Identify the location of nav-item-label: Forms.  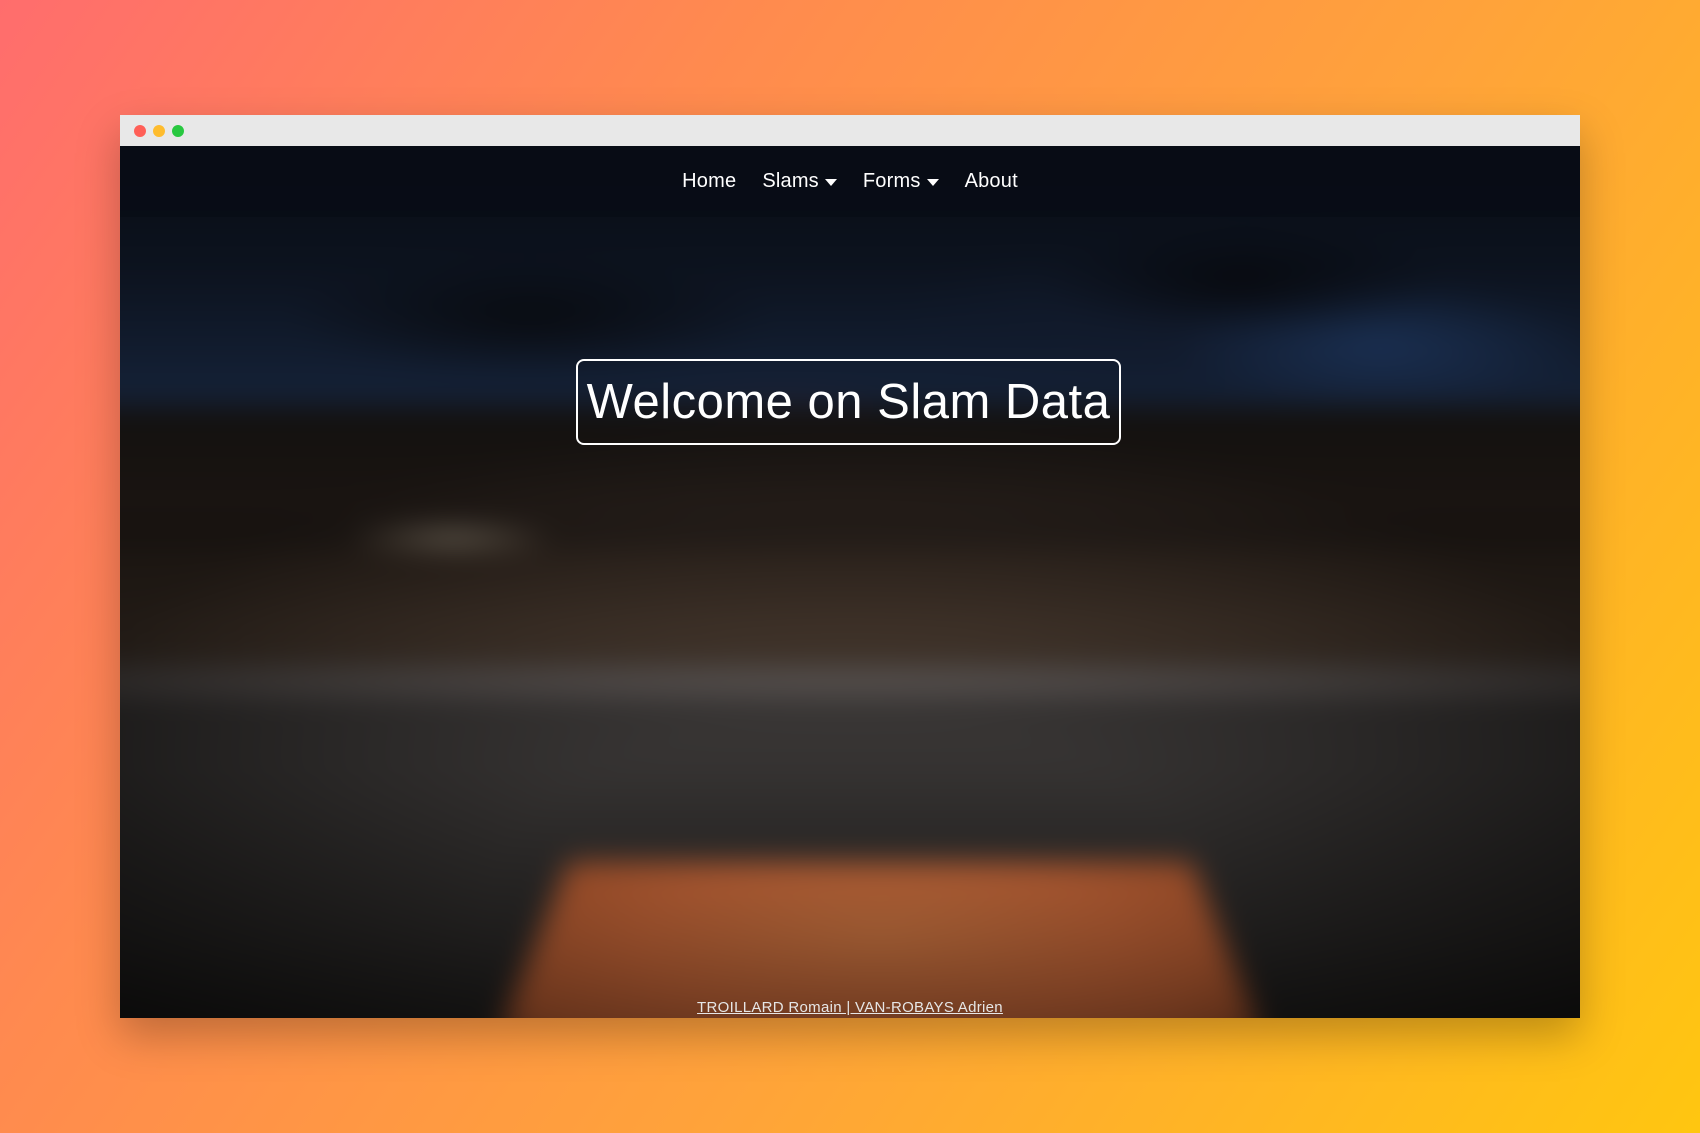
(891, 181).